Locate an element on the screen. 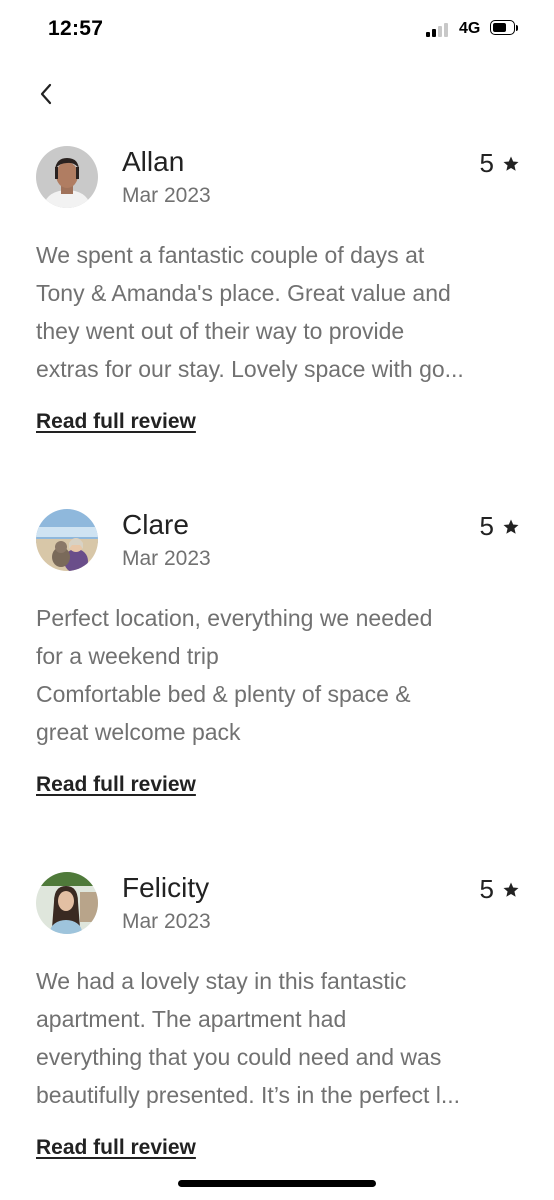  chevron-left-icon is located at coordinates (46, 94).